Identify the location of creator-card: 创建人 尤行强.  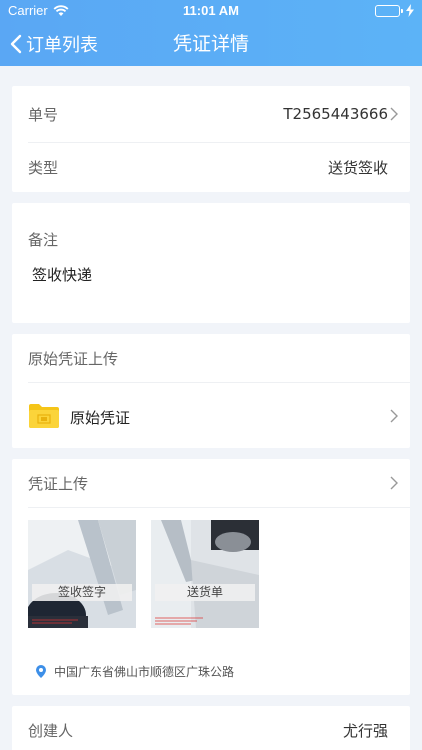
(211, 728).